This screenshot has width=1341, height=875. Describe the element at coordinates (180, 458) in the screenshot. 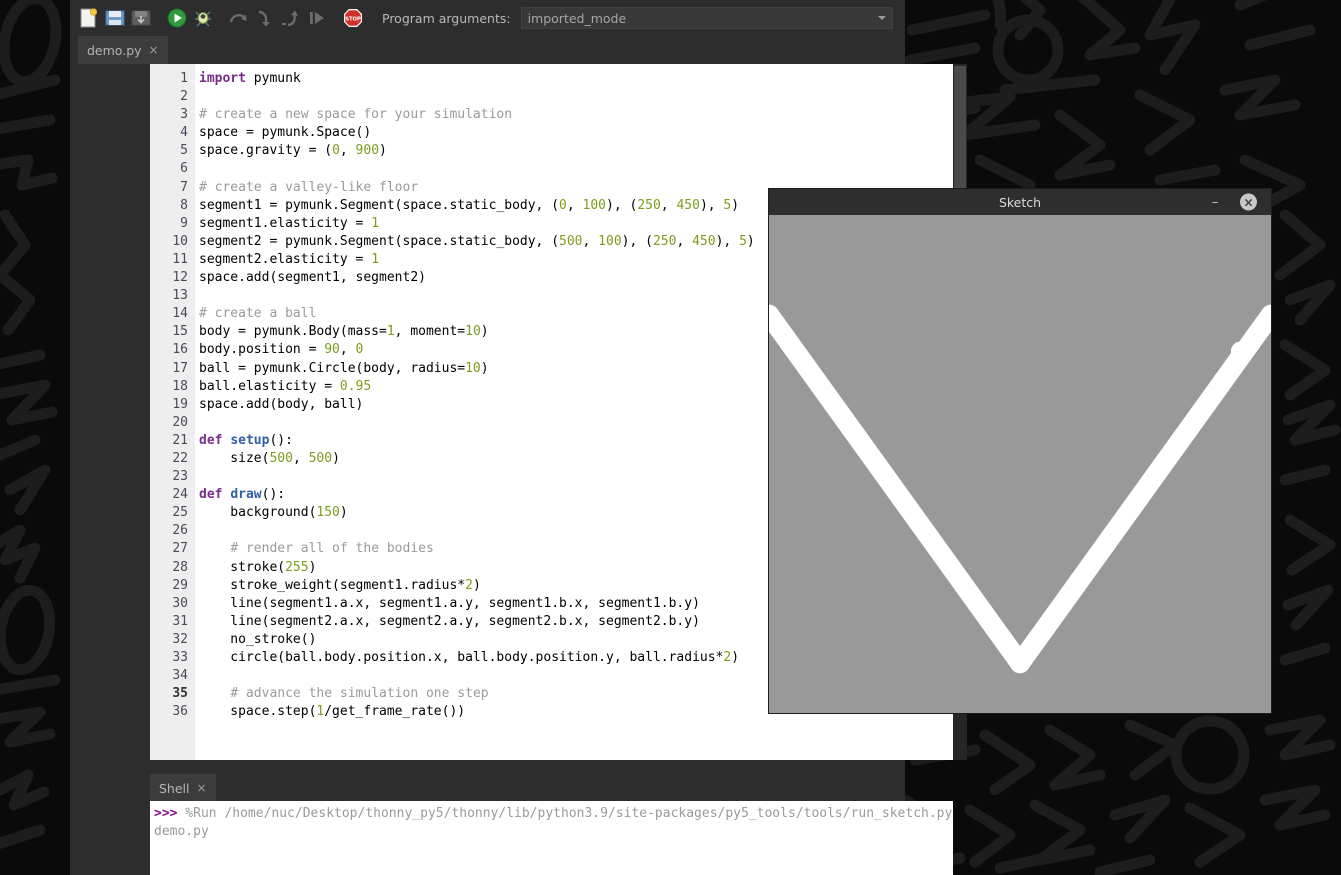

I see `line-number: 22` at that location.